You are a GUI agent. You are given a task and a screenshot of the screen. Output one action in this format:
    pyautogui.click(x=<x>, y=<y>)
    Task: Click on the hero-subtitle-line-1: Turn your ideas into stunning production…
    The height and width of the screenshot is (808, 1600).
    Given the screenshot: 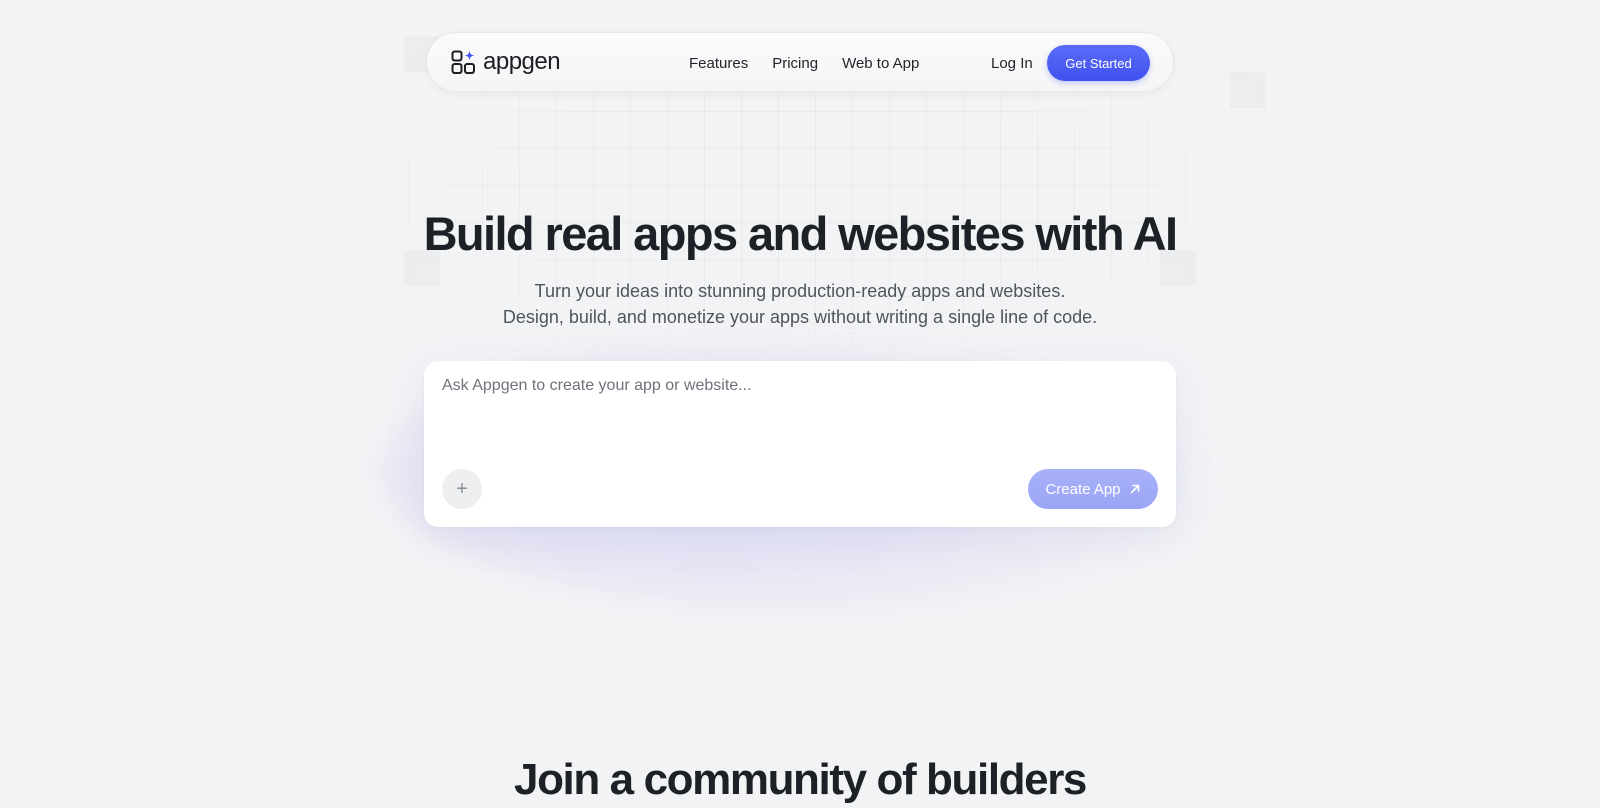 What is the action you would take?
    pyautogui.click(x=800, y=291)
    